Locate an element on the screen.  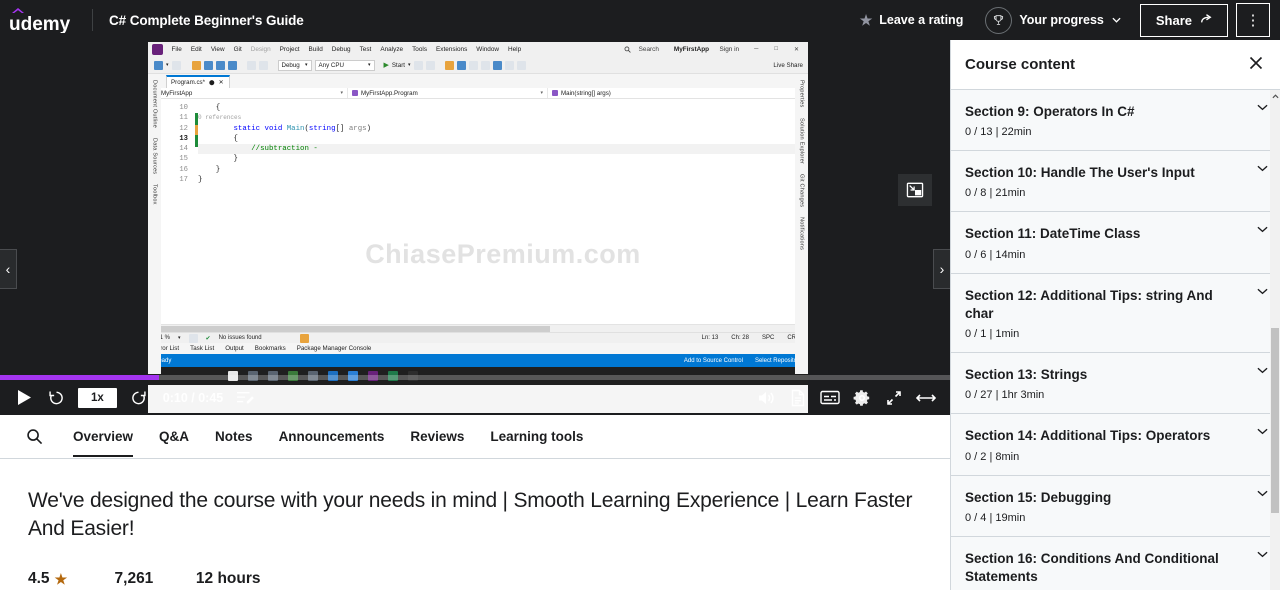
captions-button is located at coordinates (830, 398).